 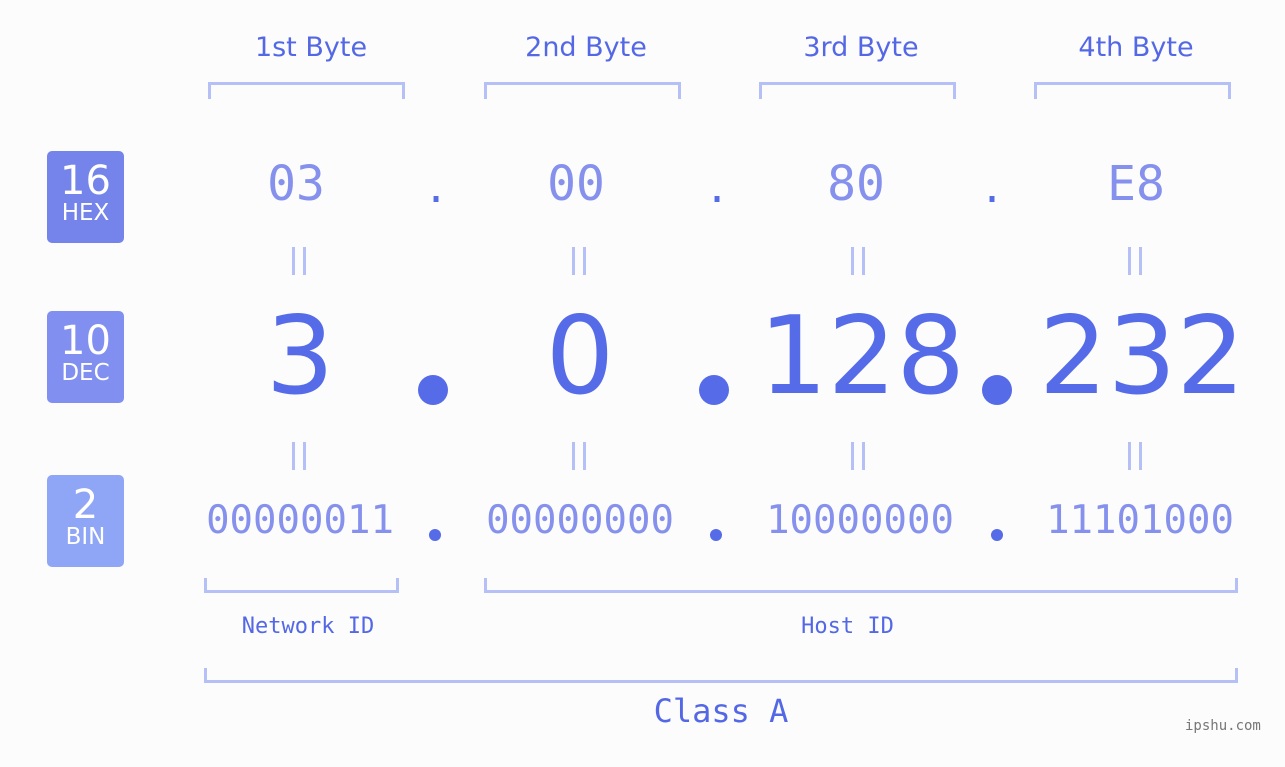 I want to click on bin-octet-2: 00000000, so click(x=580, y=520).